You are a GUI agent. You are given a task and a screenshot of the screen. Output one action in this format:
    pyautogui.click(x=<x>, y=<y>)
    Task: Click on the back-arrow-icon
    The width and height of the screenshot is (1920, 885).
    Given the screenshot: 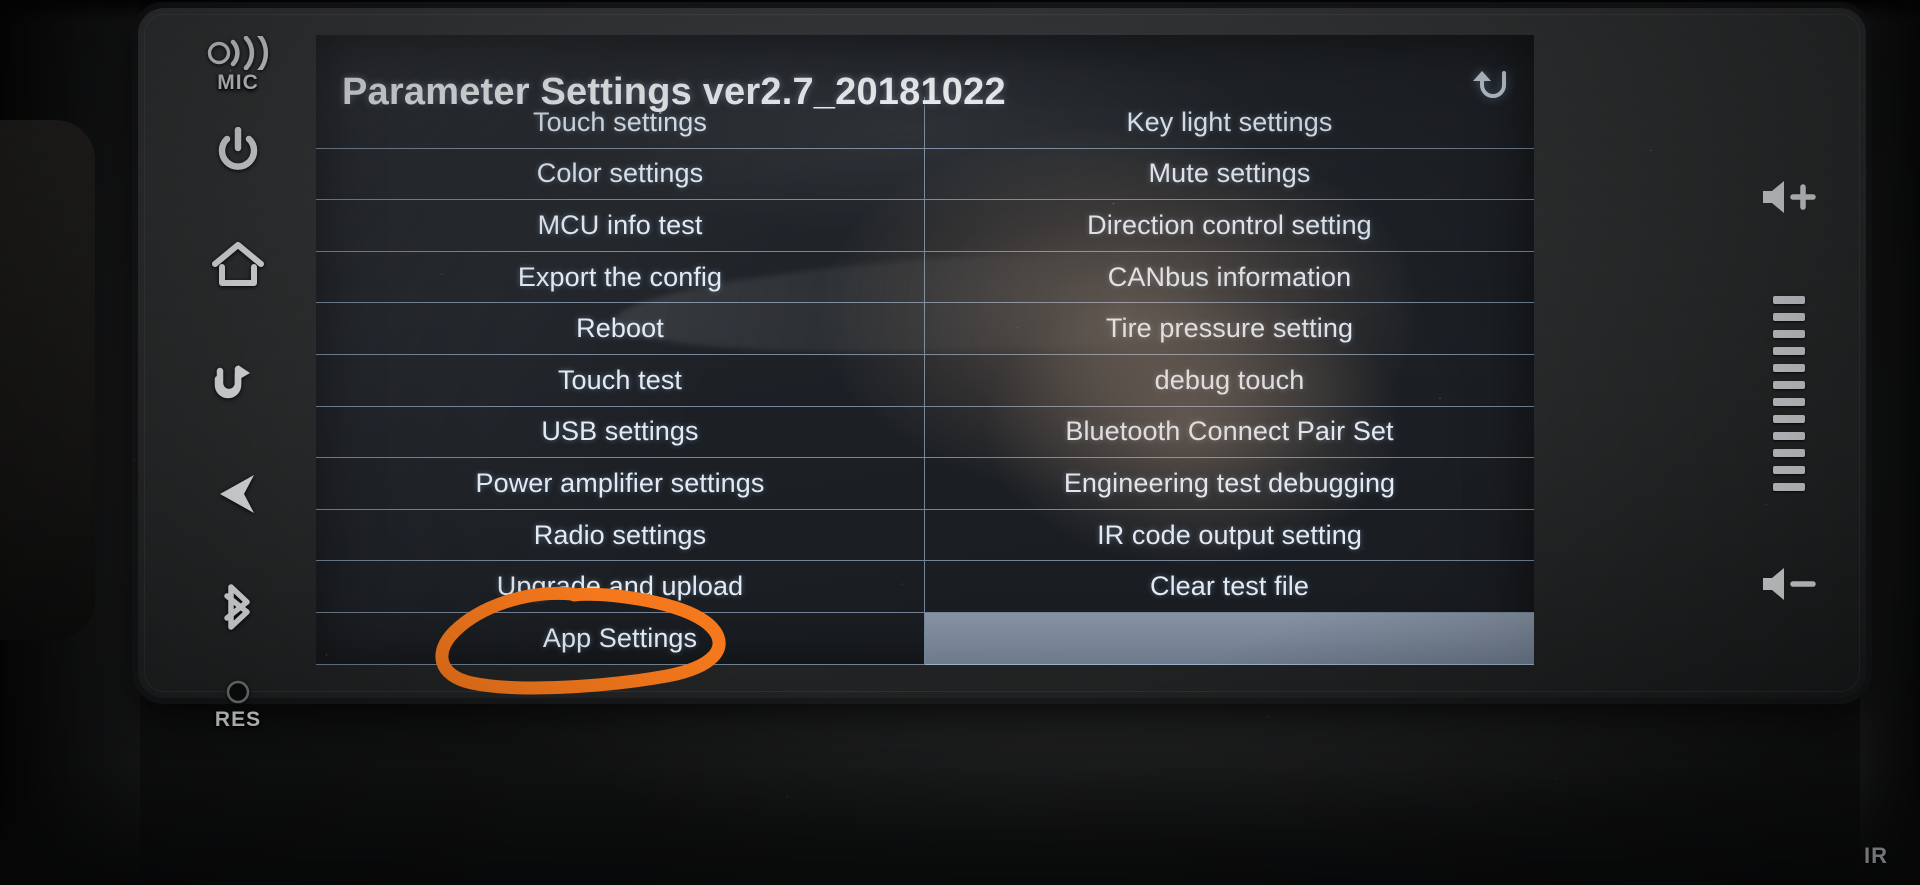 What is the action you would take?
    pyautogui.click(x=1488, y=90)
    